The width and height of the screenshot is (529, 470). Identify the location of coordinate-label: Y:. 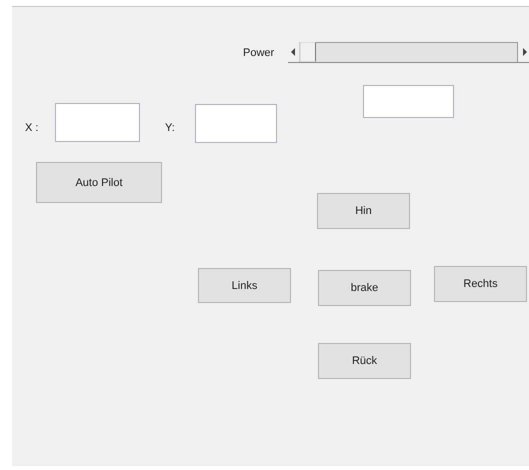
(170, 128).